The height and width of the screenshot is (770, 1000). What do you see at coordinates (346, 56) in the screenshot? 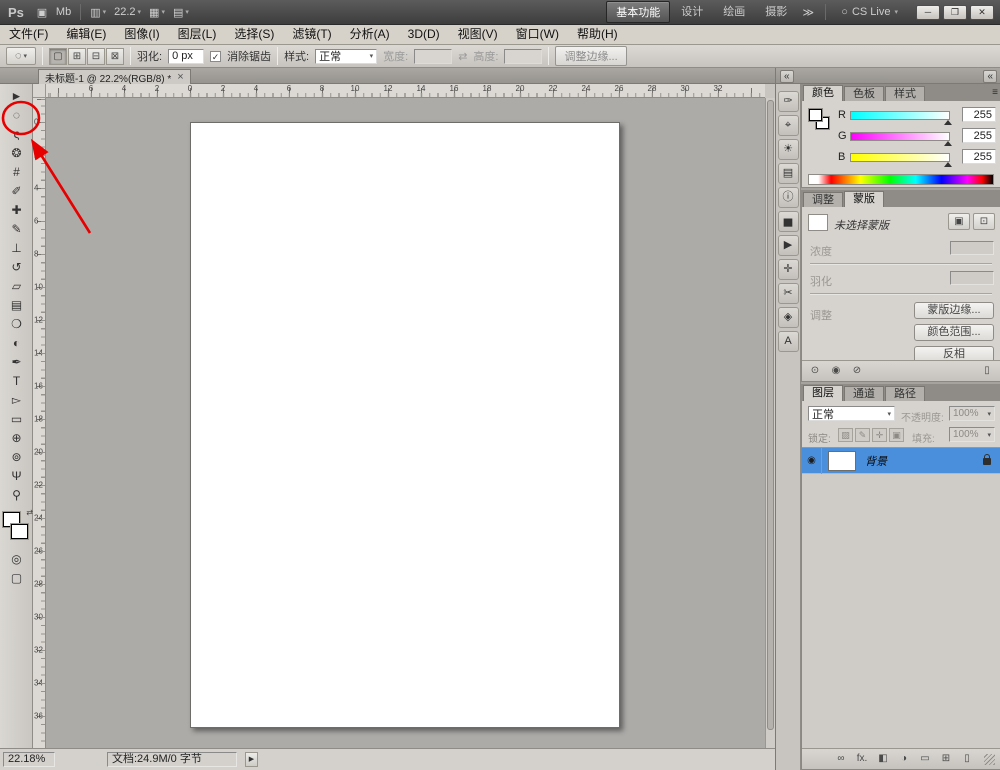
I see `style-dropdown: 正常 ▾` at bounding box center [346, 56].